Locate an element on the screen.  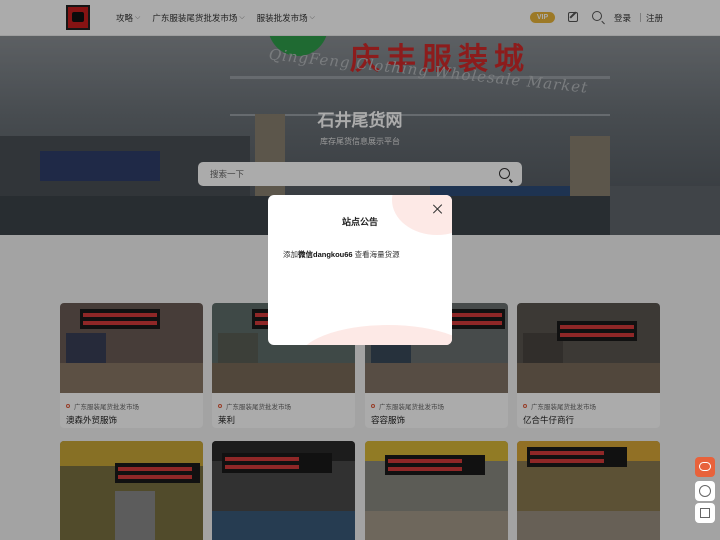
wechat-id: 微信dangkou66 is located at coordinates (325, 254).